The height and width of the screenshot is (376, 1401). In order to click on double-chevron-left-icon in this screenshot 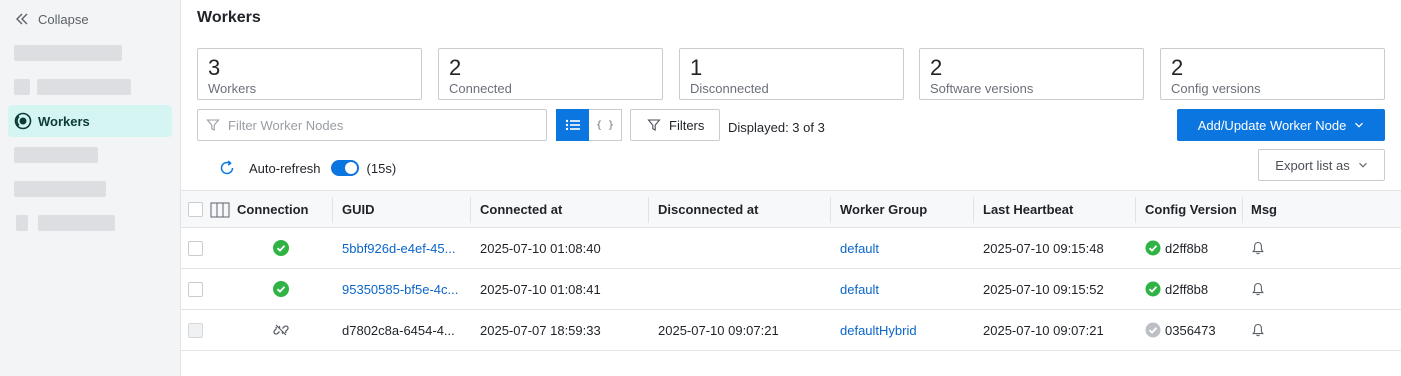, I will do `click(22, 19)`.